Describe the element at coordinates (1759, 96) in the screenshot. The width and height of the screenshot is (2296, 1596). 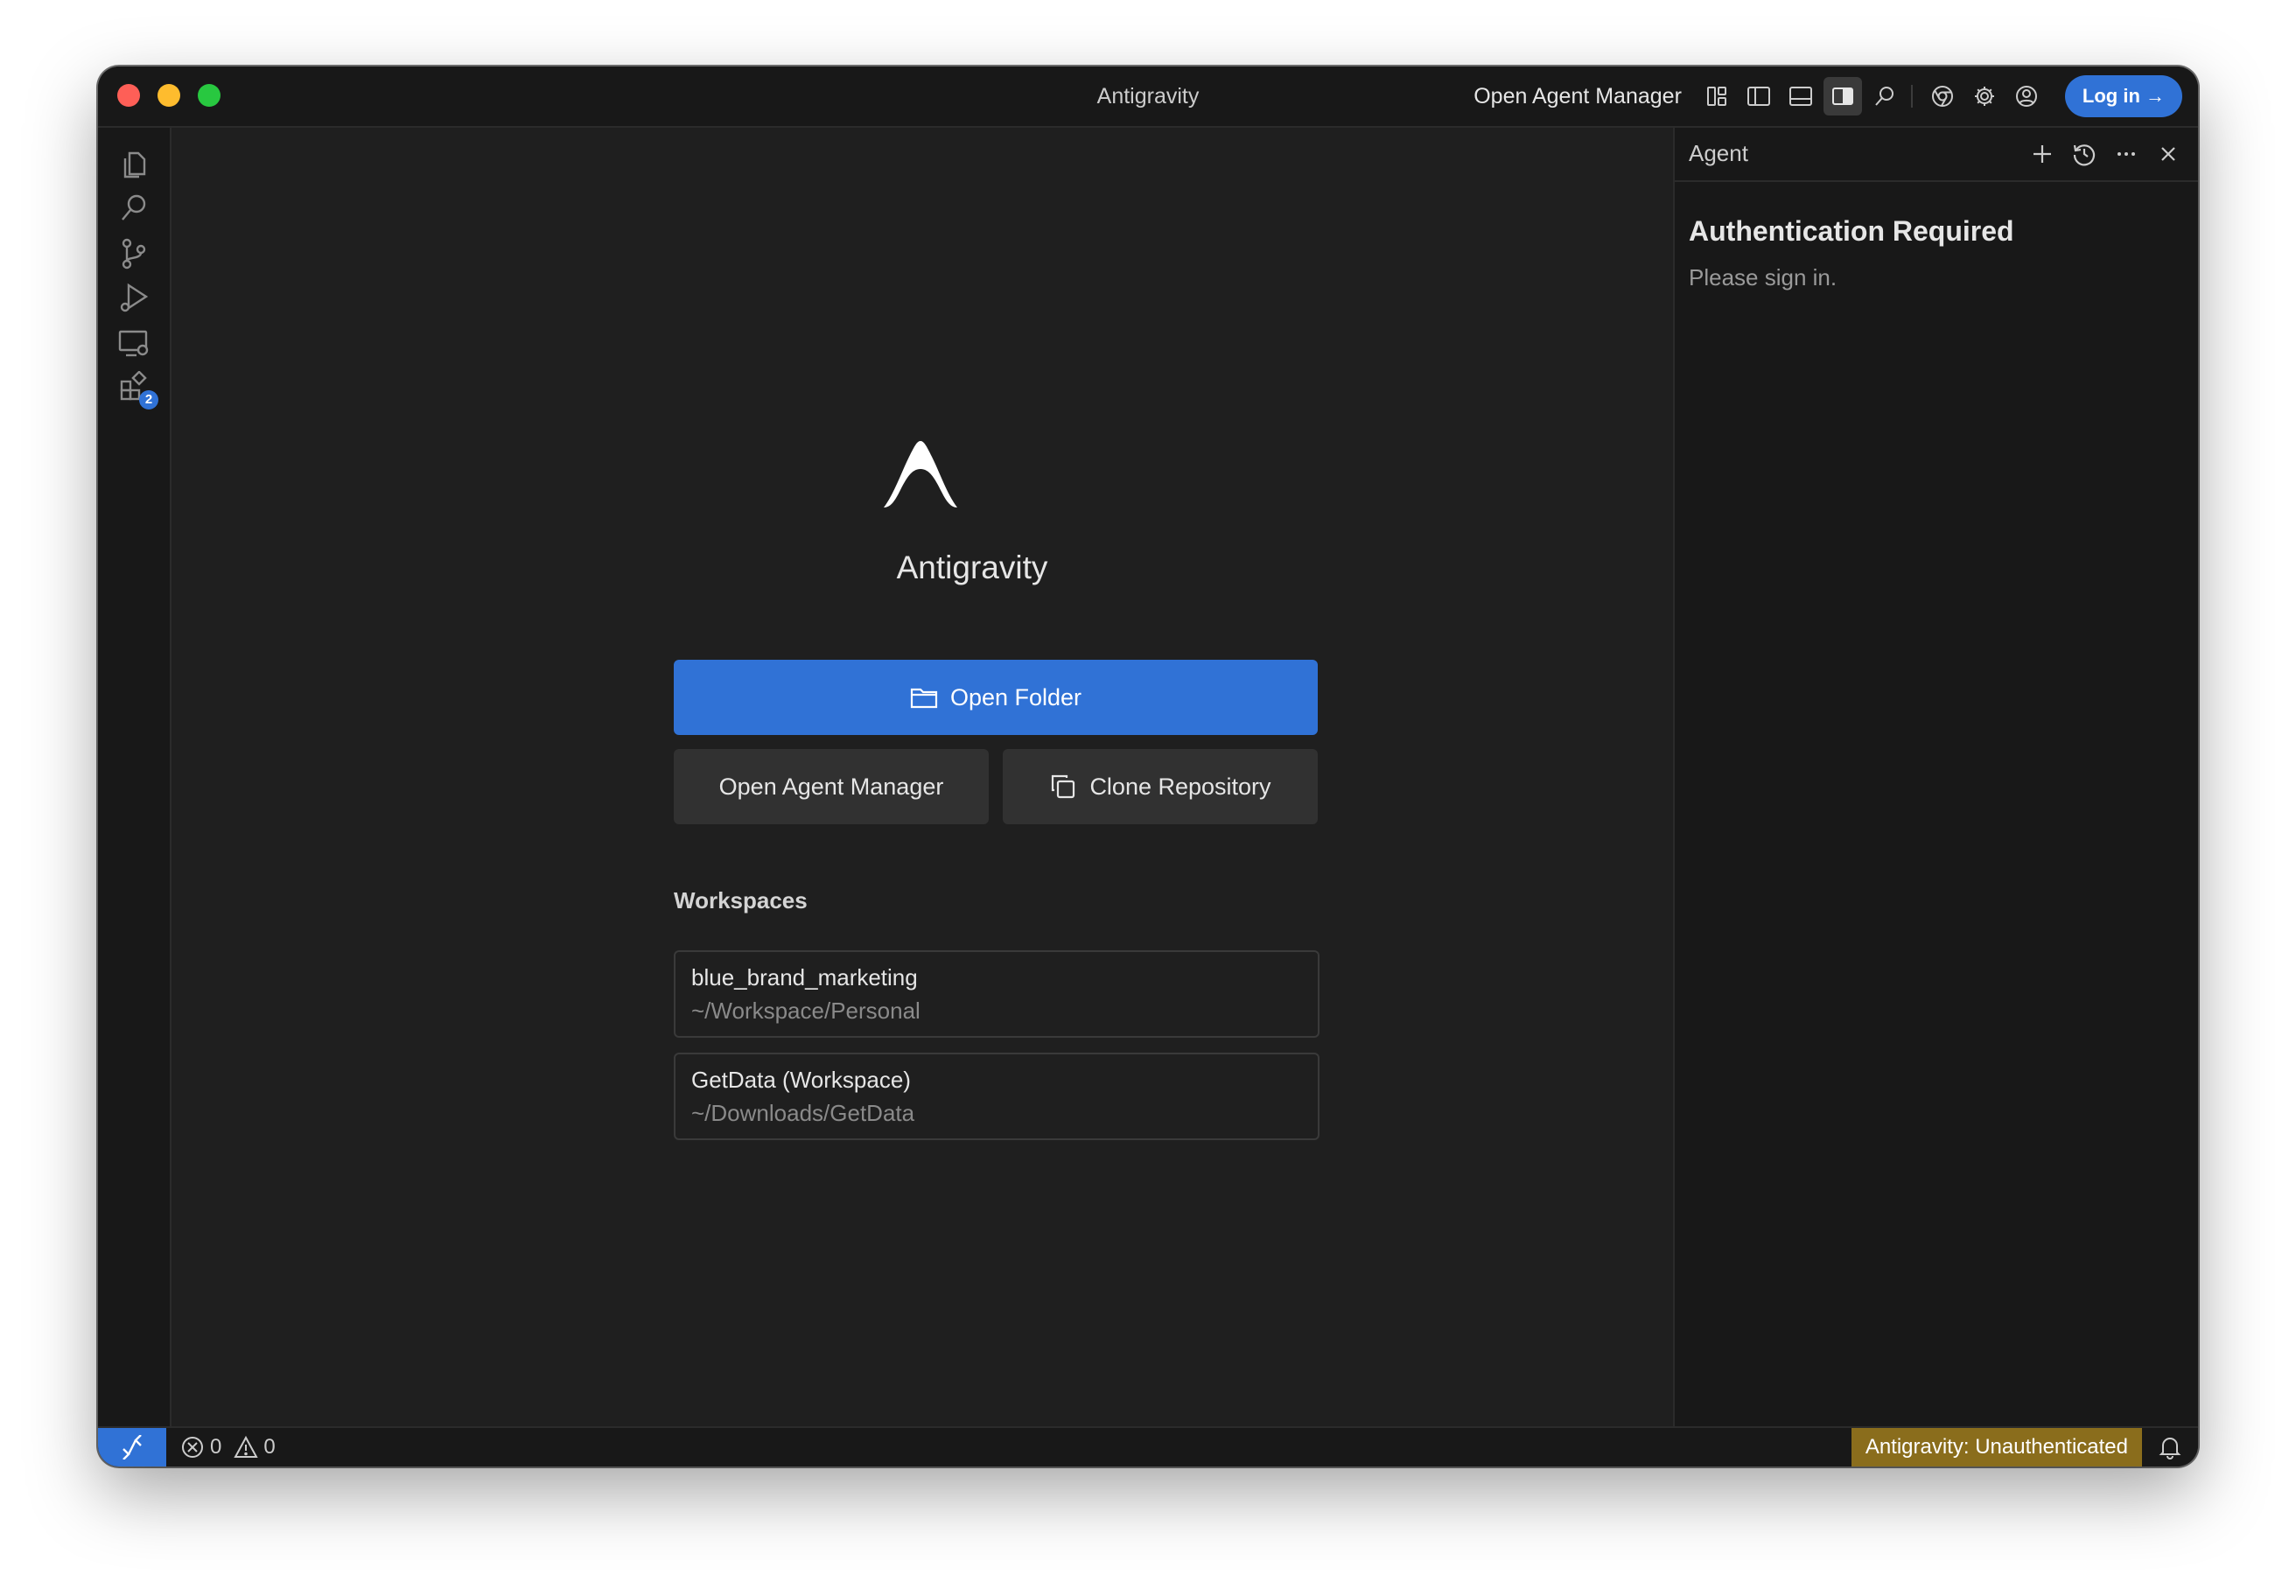
I see `toggle-primary-sidebar-icon` at that location.